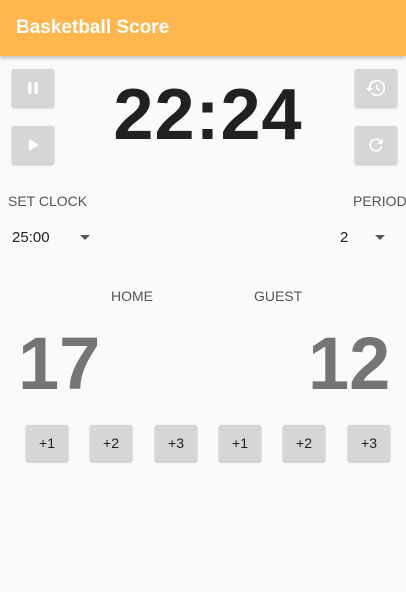 Image resolution: width=406 pixels, height=592 pixels. I want to click on home-label: HOME, so click(132, 296).